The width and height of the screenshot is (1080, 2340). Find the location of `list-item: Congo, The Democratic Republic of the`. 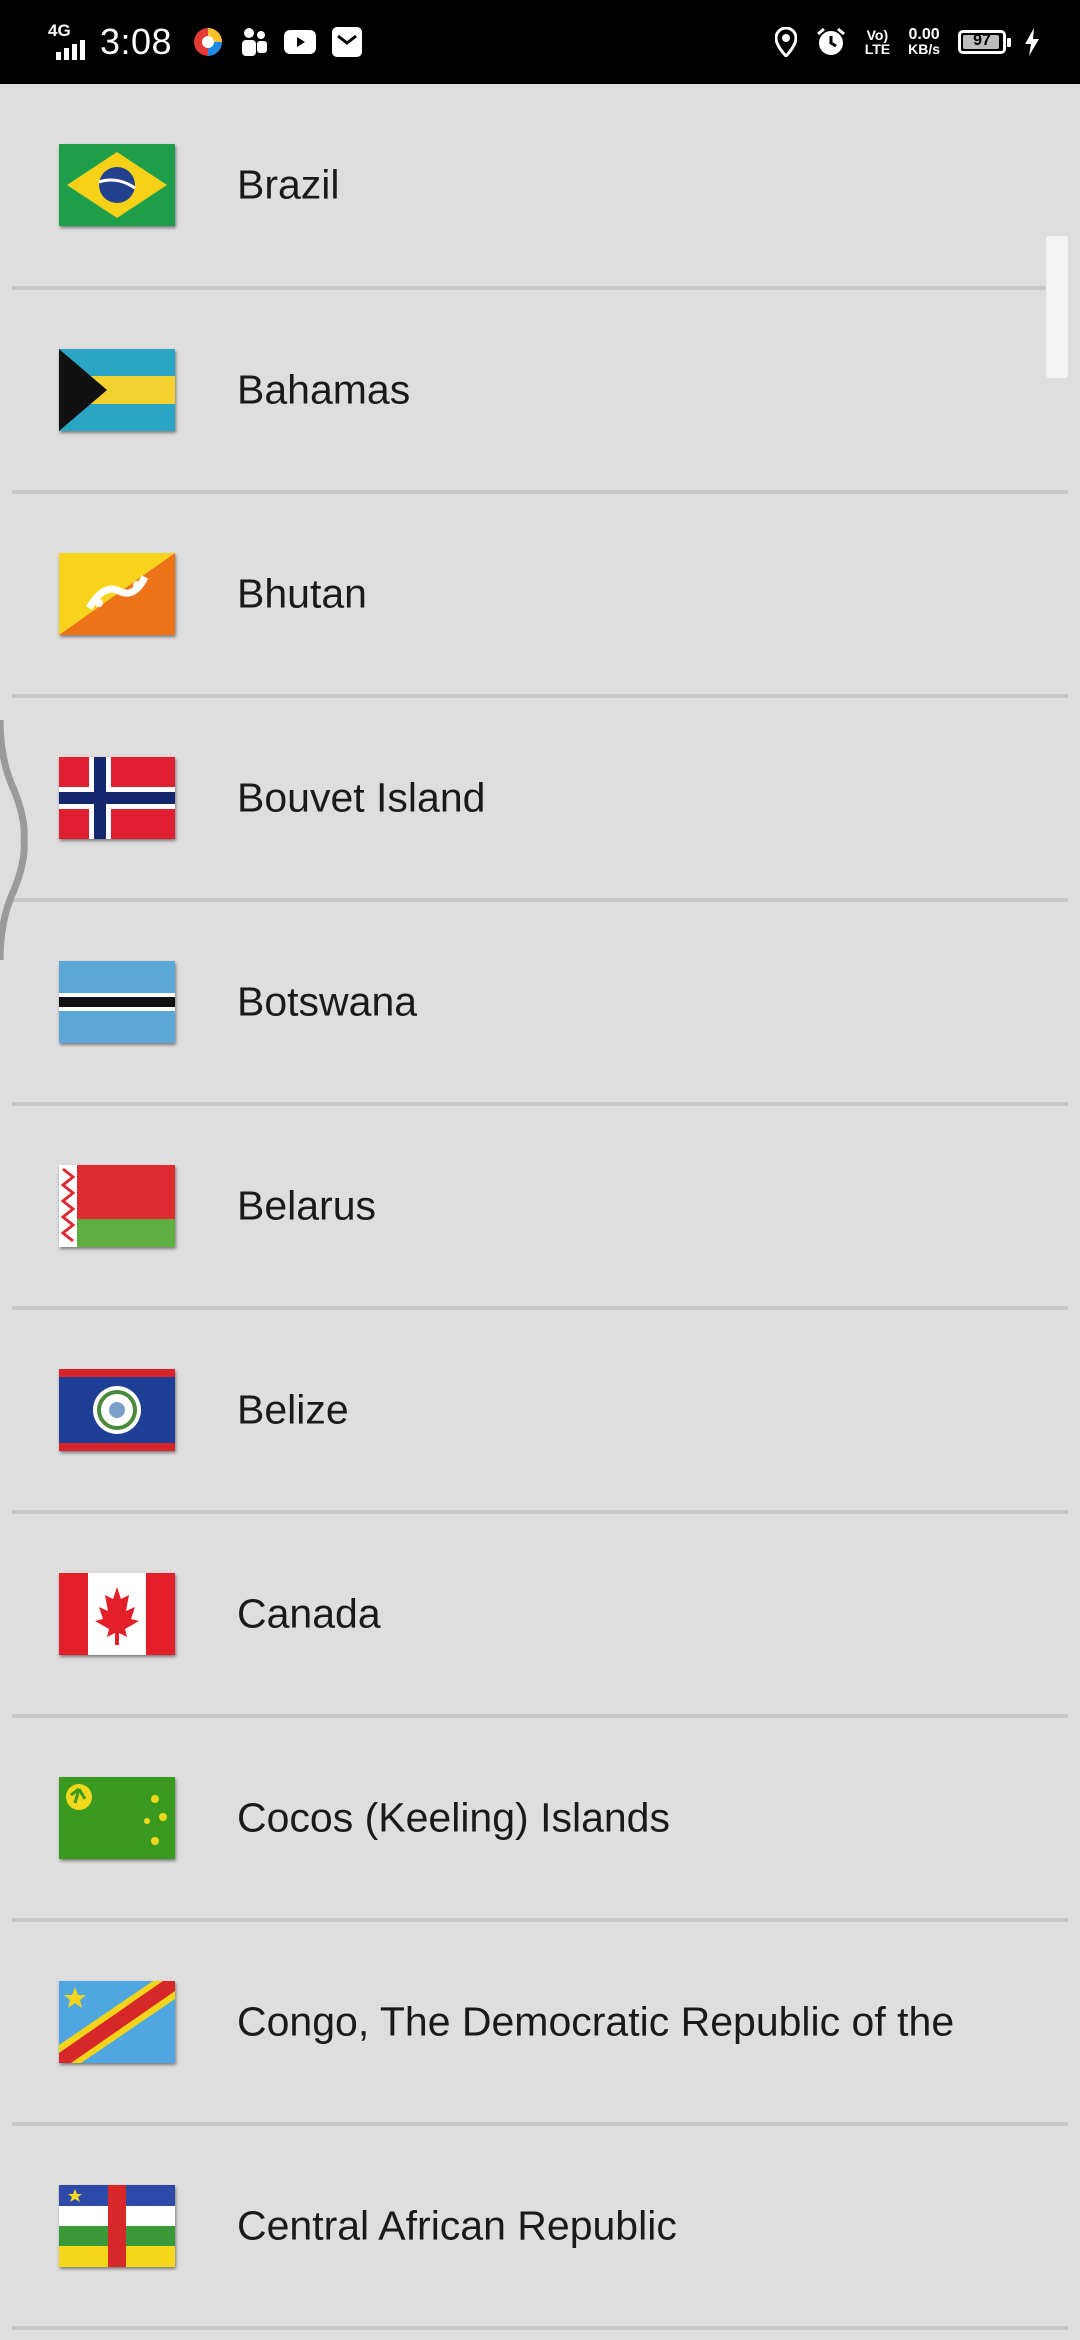

list-item: Congo, The Democratic Republic of the is located at coordinates (540, 2024).